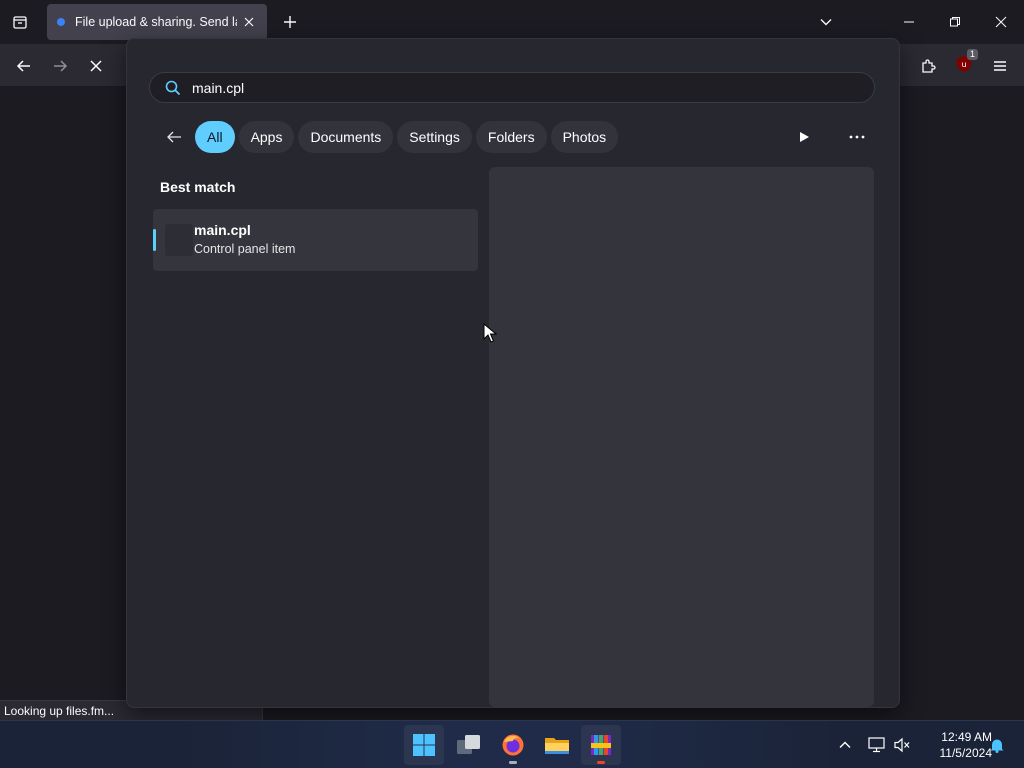  What do you see at coordinates (492, 87) in the screenshot?
I see `search-input` at bounding box center [492, 87].